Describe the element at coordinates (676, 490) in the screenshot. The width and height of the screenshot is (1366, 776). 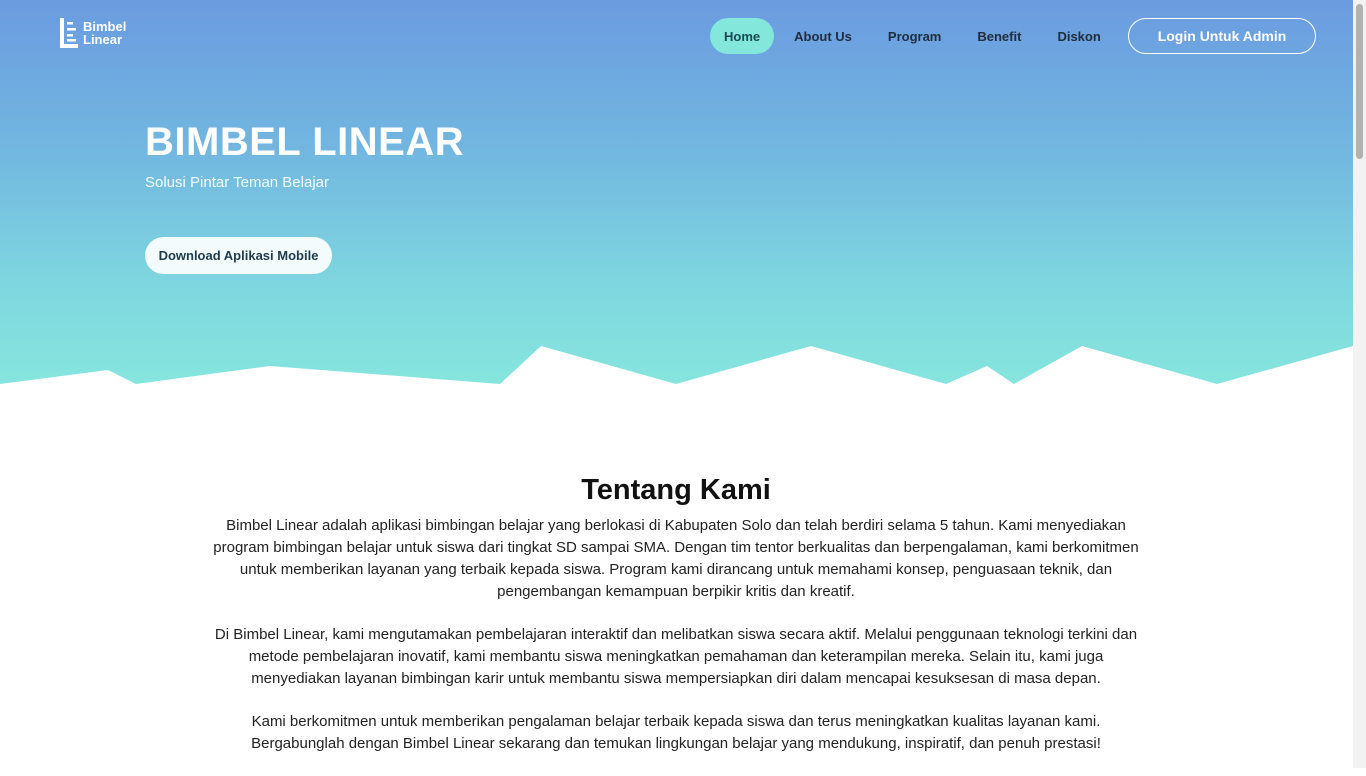
I see `about-title: Tentang Kami` at that location.